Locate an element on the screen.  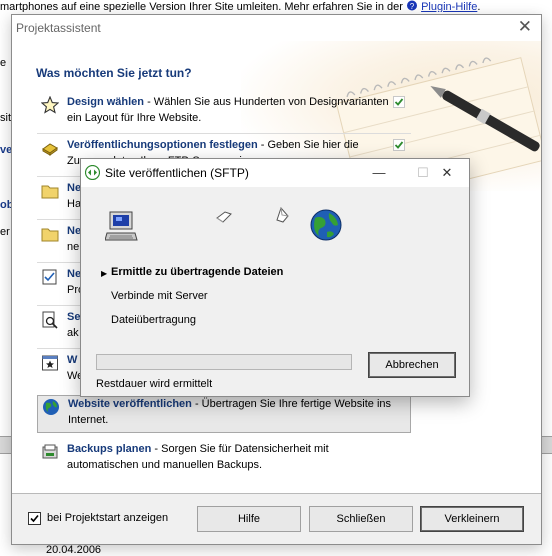
ftp-key-icon is located at coordinates (50, 149).